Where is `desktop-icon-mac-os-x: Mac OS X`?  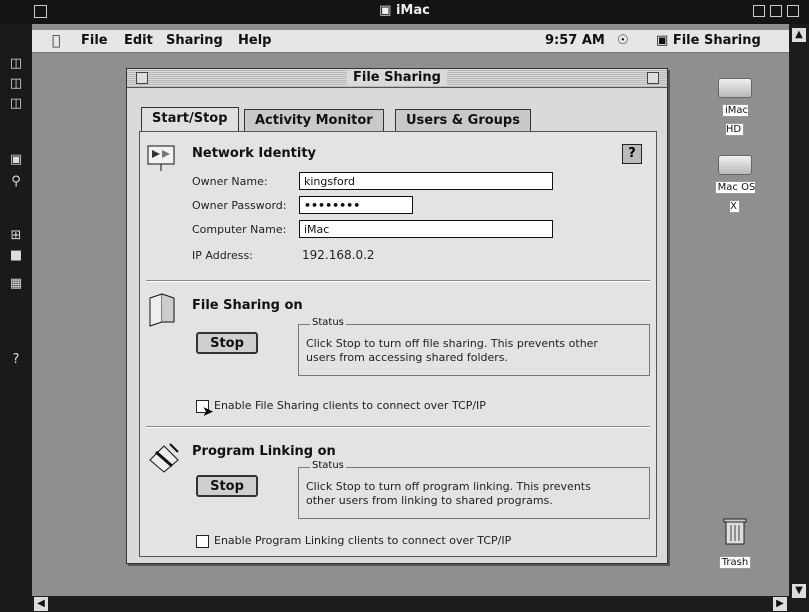
desktop-icon-mac-os-x: Mac OS X is located at coordinates (735, 184).